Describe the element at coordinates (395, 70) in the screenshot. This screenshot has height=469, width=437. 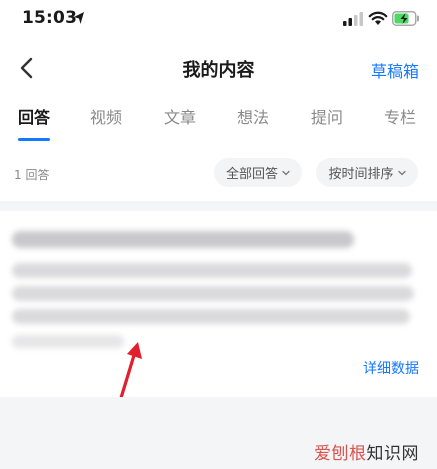
I see `drafts-button: 草稿箱` at that location.